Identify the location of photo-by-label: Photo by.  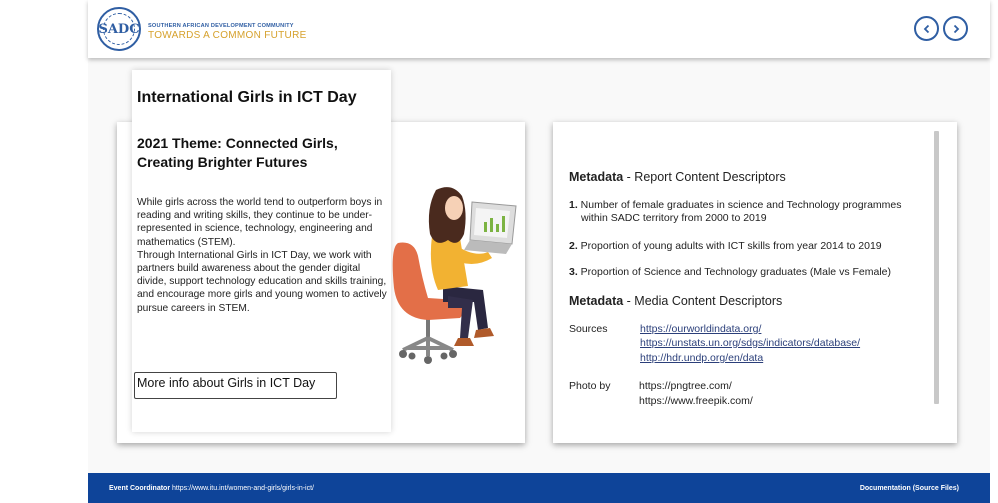
(590, 386).